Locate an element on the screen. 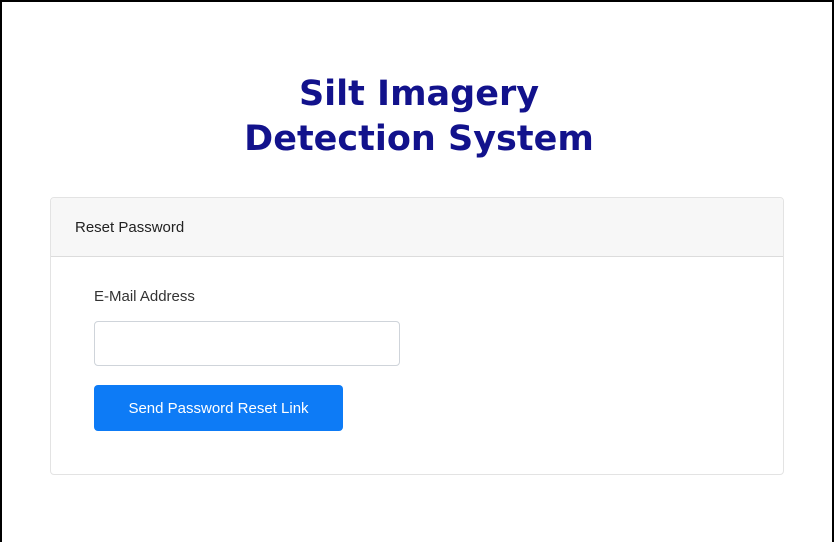  page-title-line-2: Detection System is located at coordinates (419, 139).